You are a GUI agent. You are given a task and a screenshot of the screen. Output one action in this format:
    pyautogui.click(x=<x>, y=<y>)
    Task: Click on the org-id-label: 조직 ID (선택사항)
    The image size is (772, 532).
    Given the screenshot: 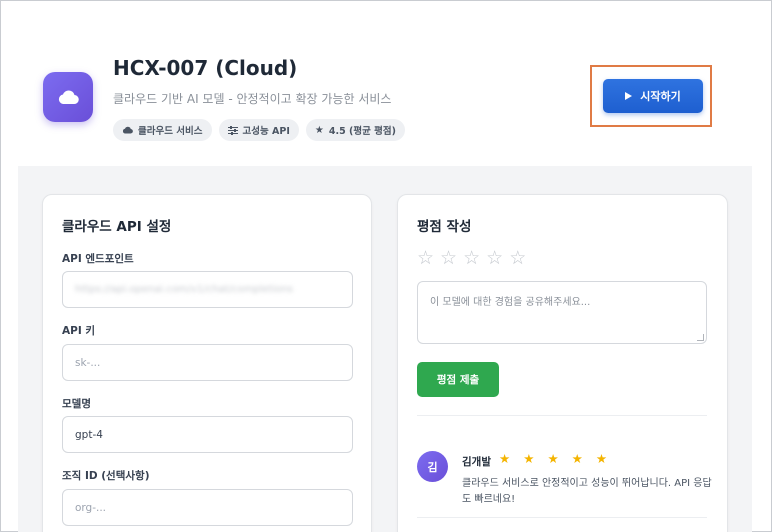 What is the action you would take?
    pyautogui.click(x=106, y=476)
    